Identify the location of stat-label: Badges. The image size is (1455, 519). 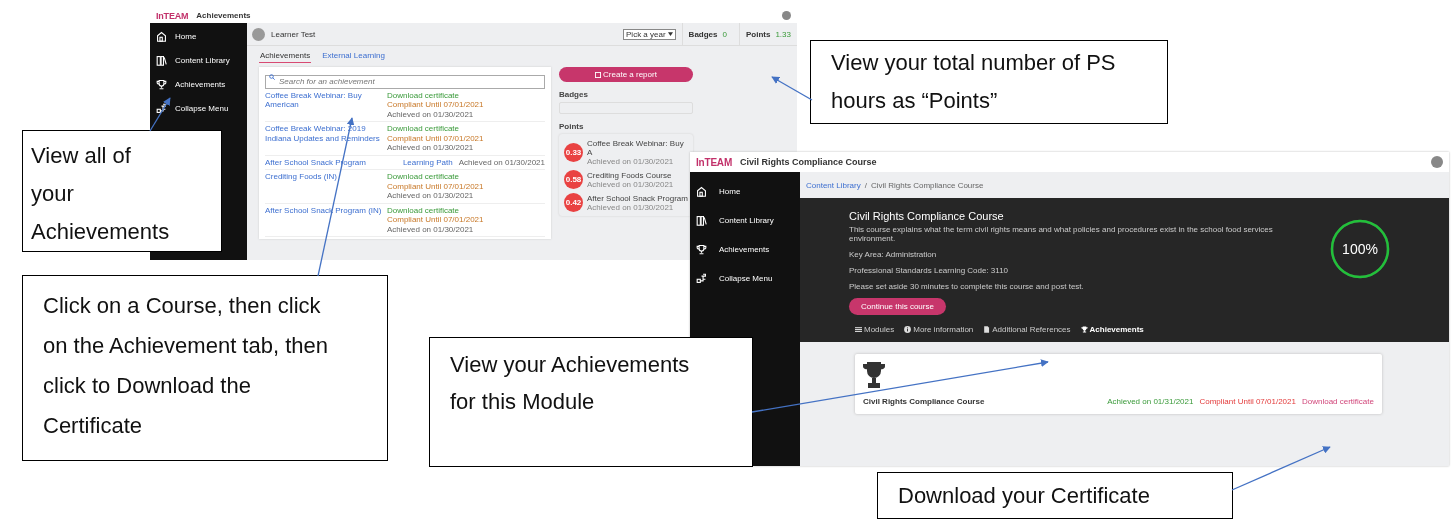
(703, 34).